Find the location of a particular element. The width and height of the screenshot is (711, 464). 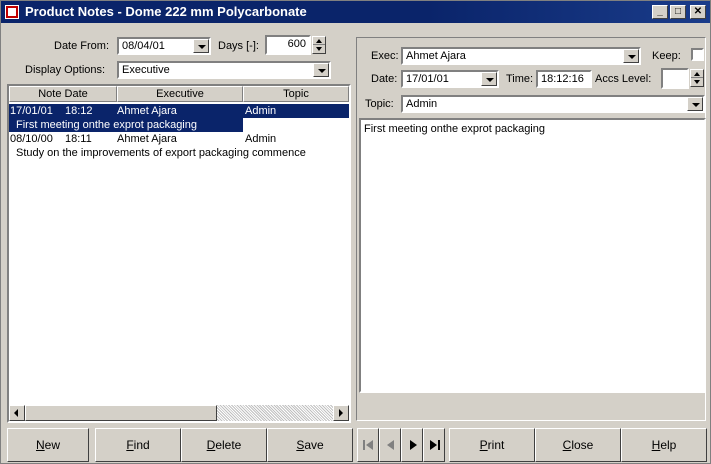

note-text: First meeting onthe exprot packaging is located at coordinates (126, 125).